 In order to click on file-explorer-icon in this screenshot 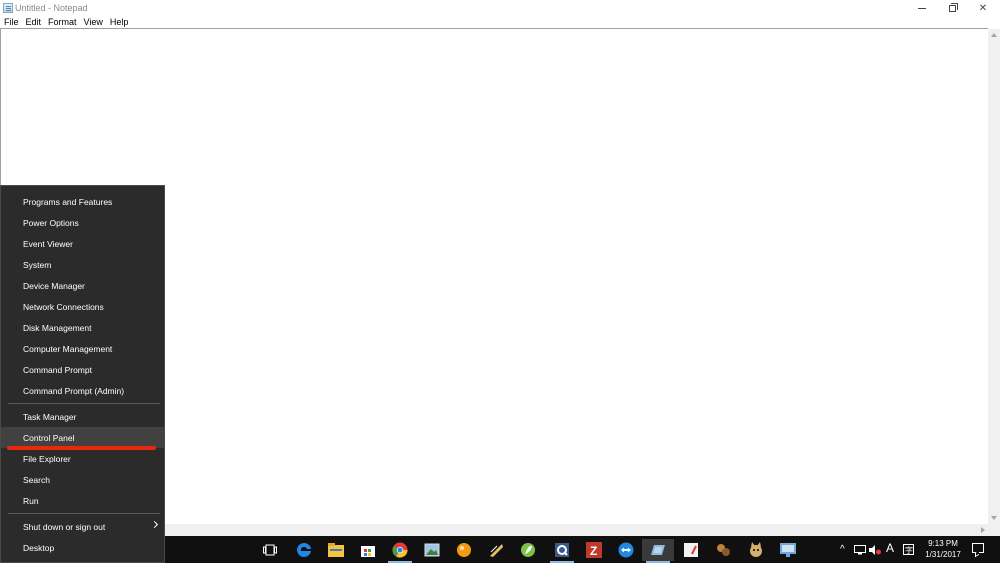, I will do `click(336, 550)`.